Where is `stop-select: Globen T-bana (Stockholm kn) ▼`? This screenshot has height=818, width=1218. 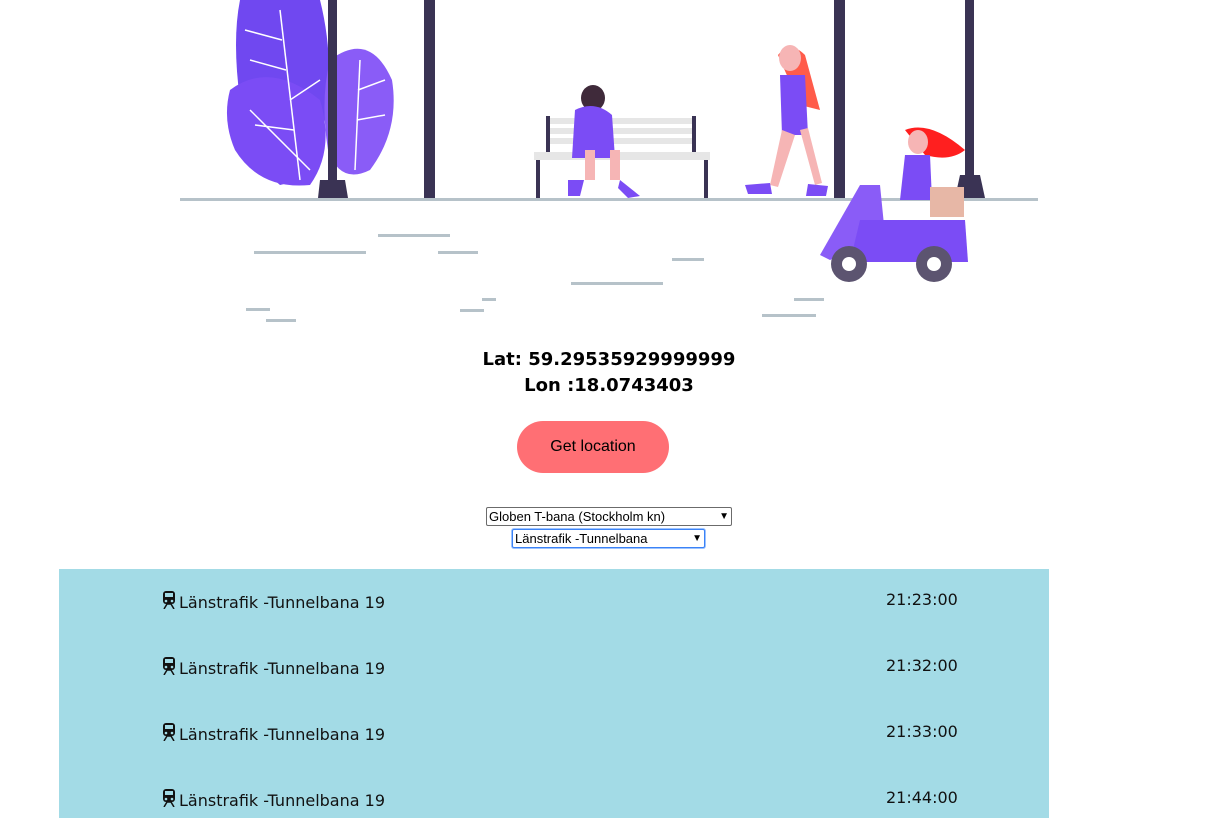 stop-select: Globen T-bana (Stockholm kn) ▼ is located at coordinates (609, 516).